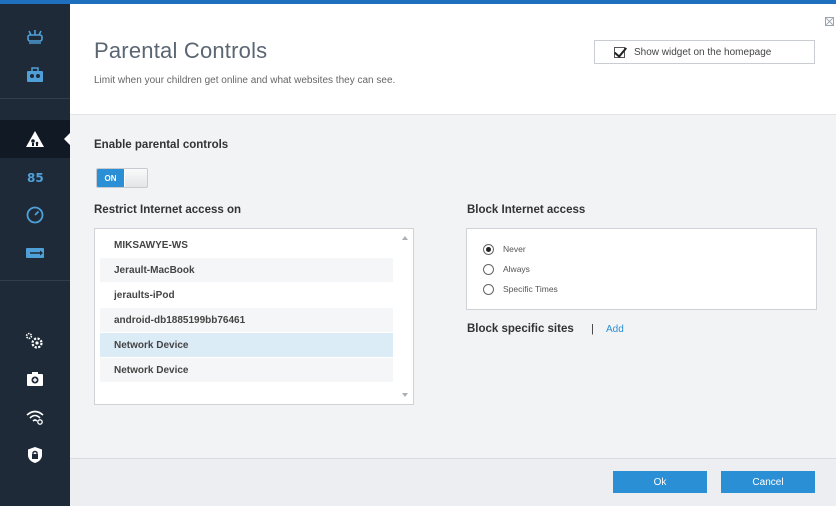 The image size is (836, 506). I want to click on sidebar-item-speed-test, so click(35, 215).